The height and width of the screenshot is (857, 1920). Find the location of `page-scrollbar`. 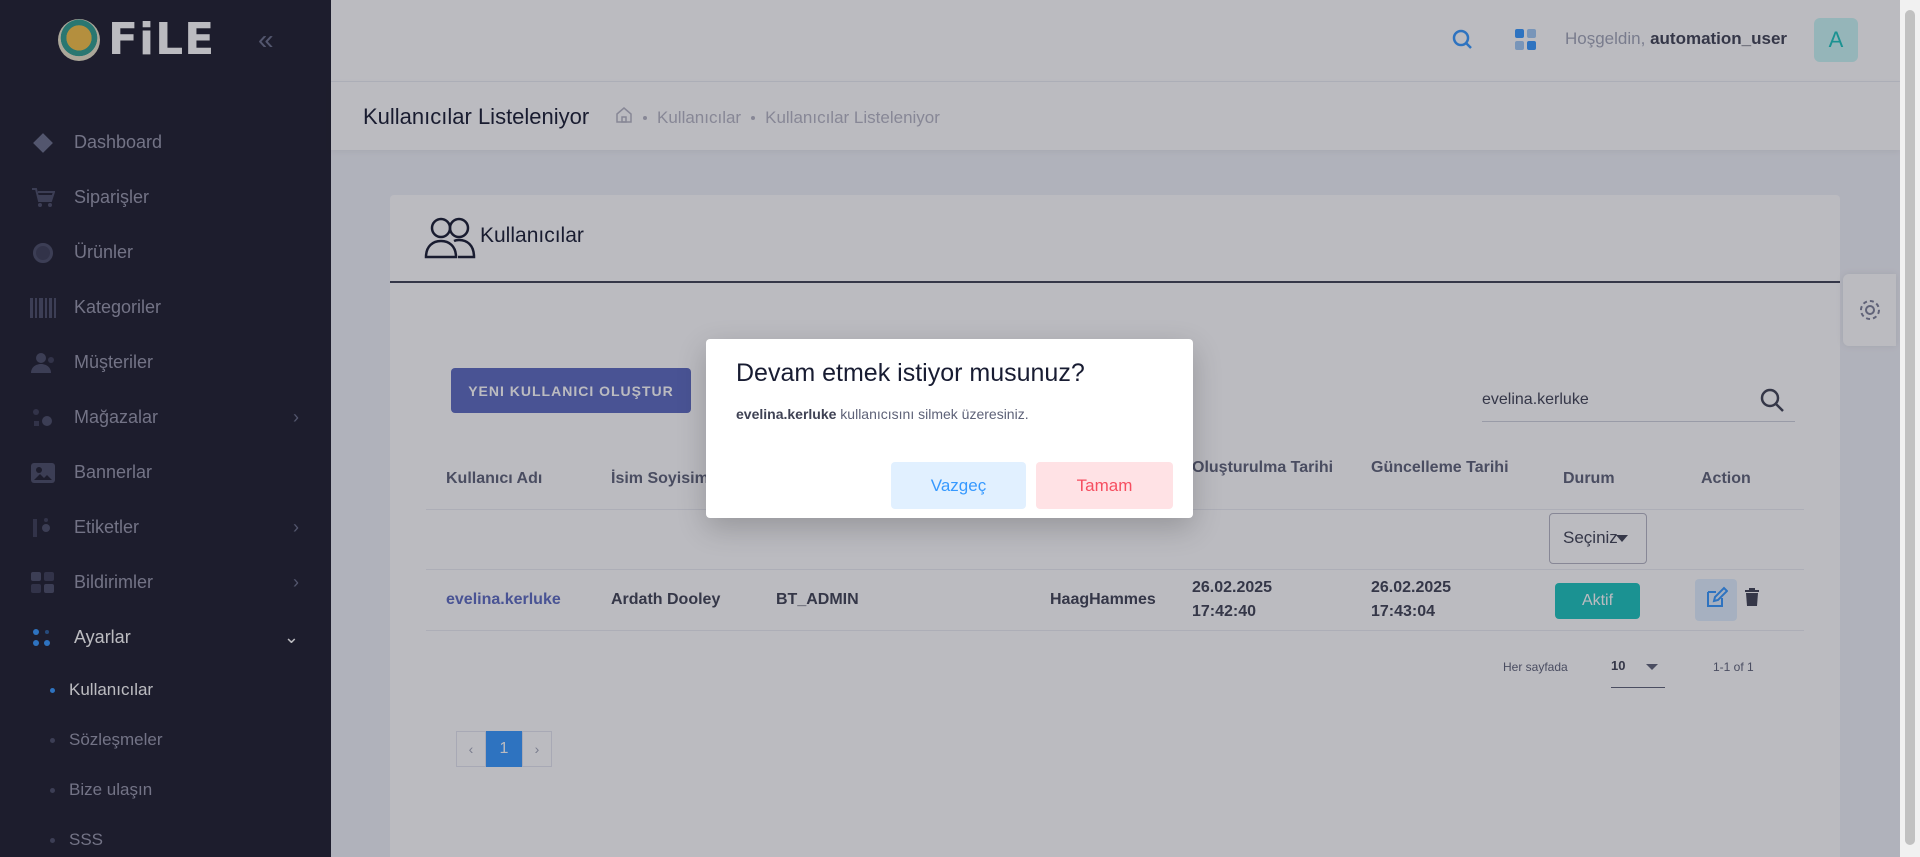

page-scrollbar is located at coordinates (1910, 428).